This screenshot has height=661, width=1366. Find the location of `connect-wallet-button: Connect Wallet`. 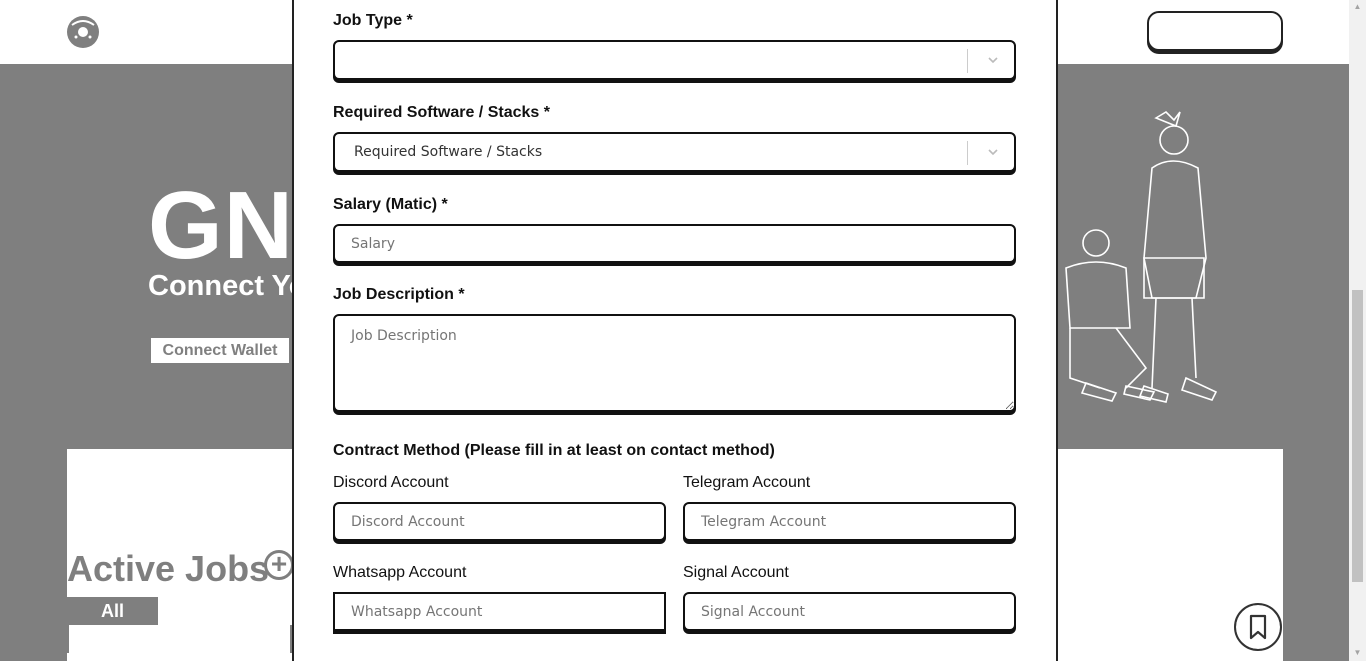

connect-wallet-button: Connect Wallet is located at coordinates (220, 350).